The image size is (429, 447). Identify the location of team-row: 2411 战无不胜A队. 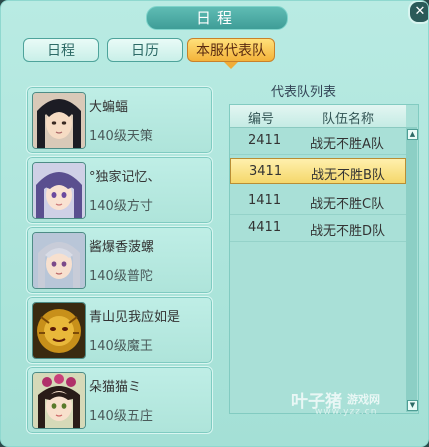
(318, 141).